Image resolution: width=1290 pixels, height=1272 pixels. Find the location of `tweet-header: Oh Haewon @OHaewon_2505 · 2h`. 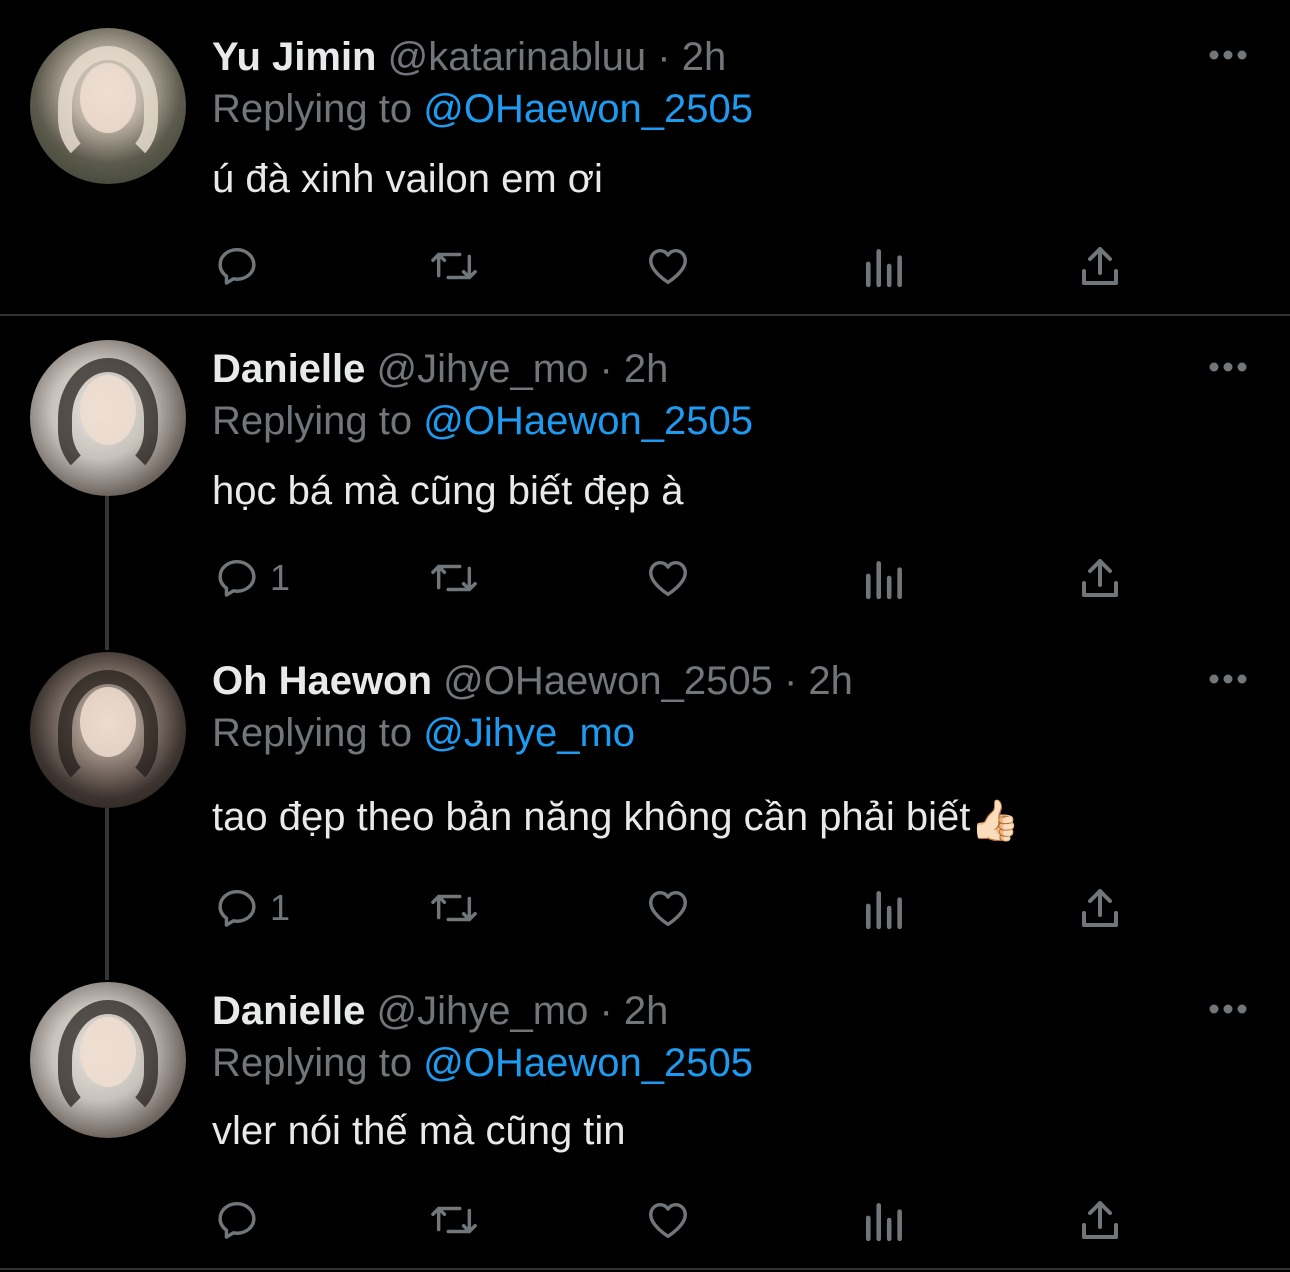

tweet-header: Oh Haewon @OHaewon_2505 · 2h is located at coordinates (532, 681).